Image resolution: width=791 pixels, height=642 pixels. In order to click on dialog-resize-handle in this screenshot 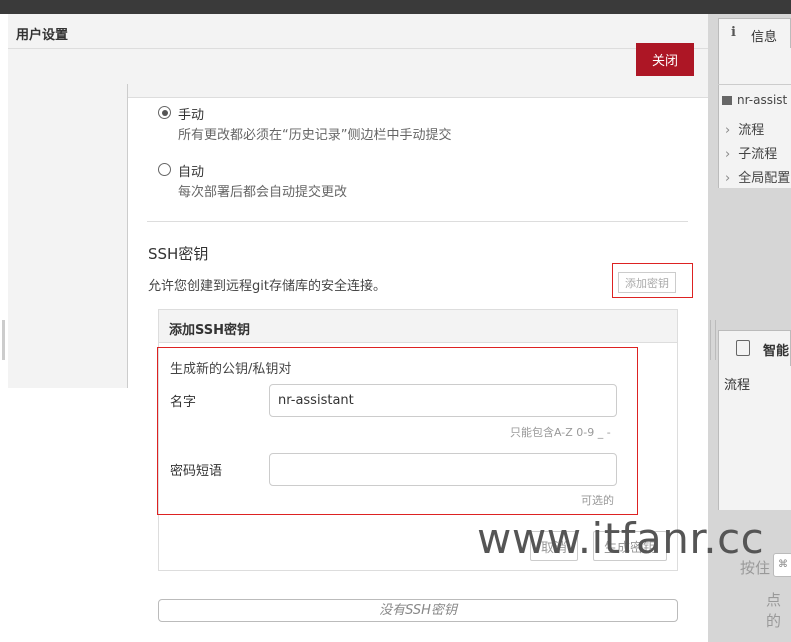, I will do `click(3, 340)`.